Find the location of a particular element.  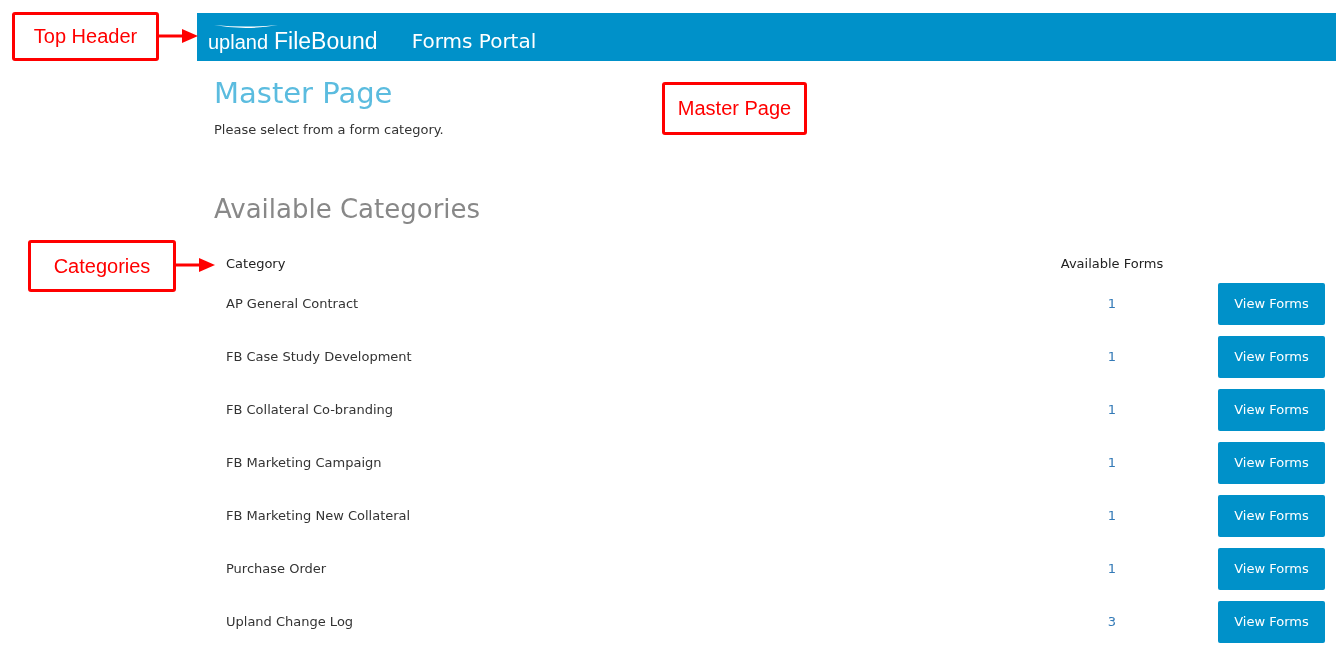

logo-brand: upland is located at coordinates (238, 41).